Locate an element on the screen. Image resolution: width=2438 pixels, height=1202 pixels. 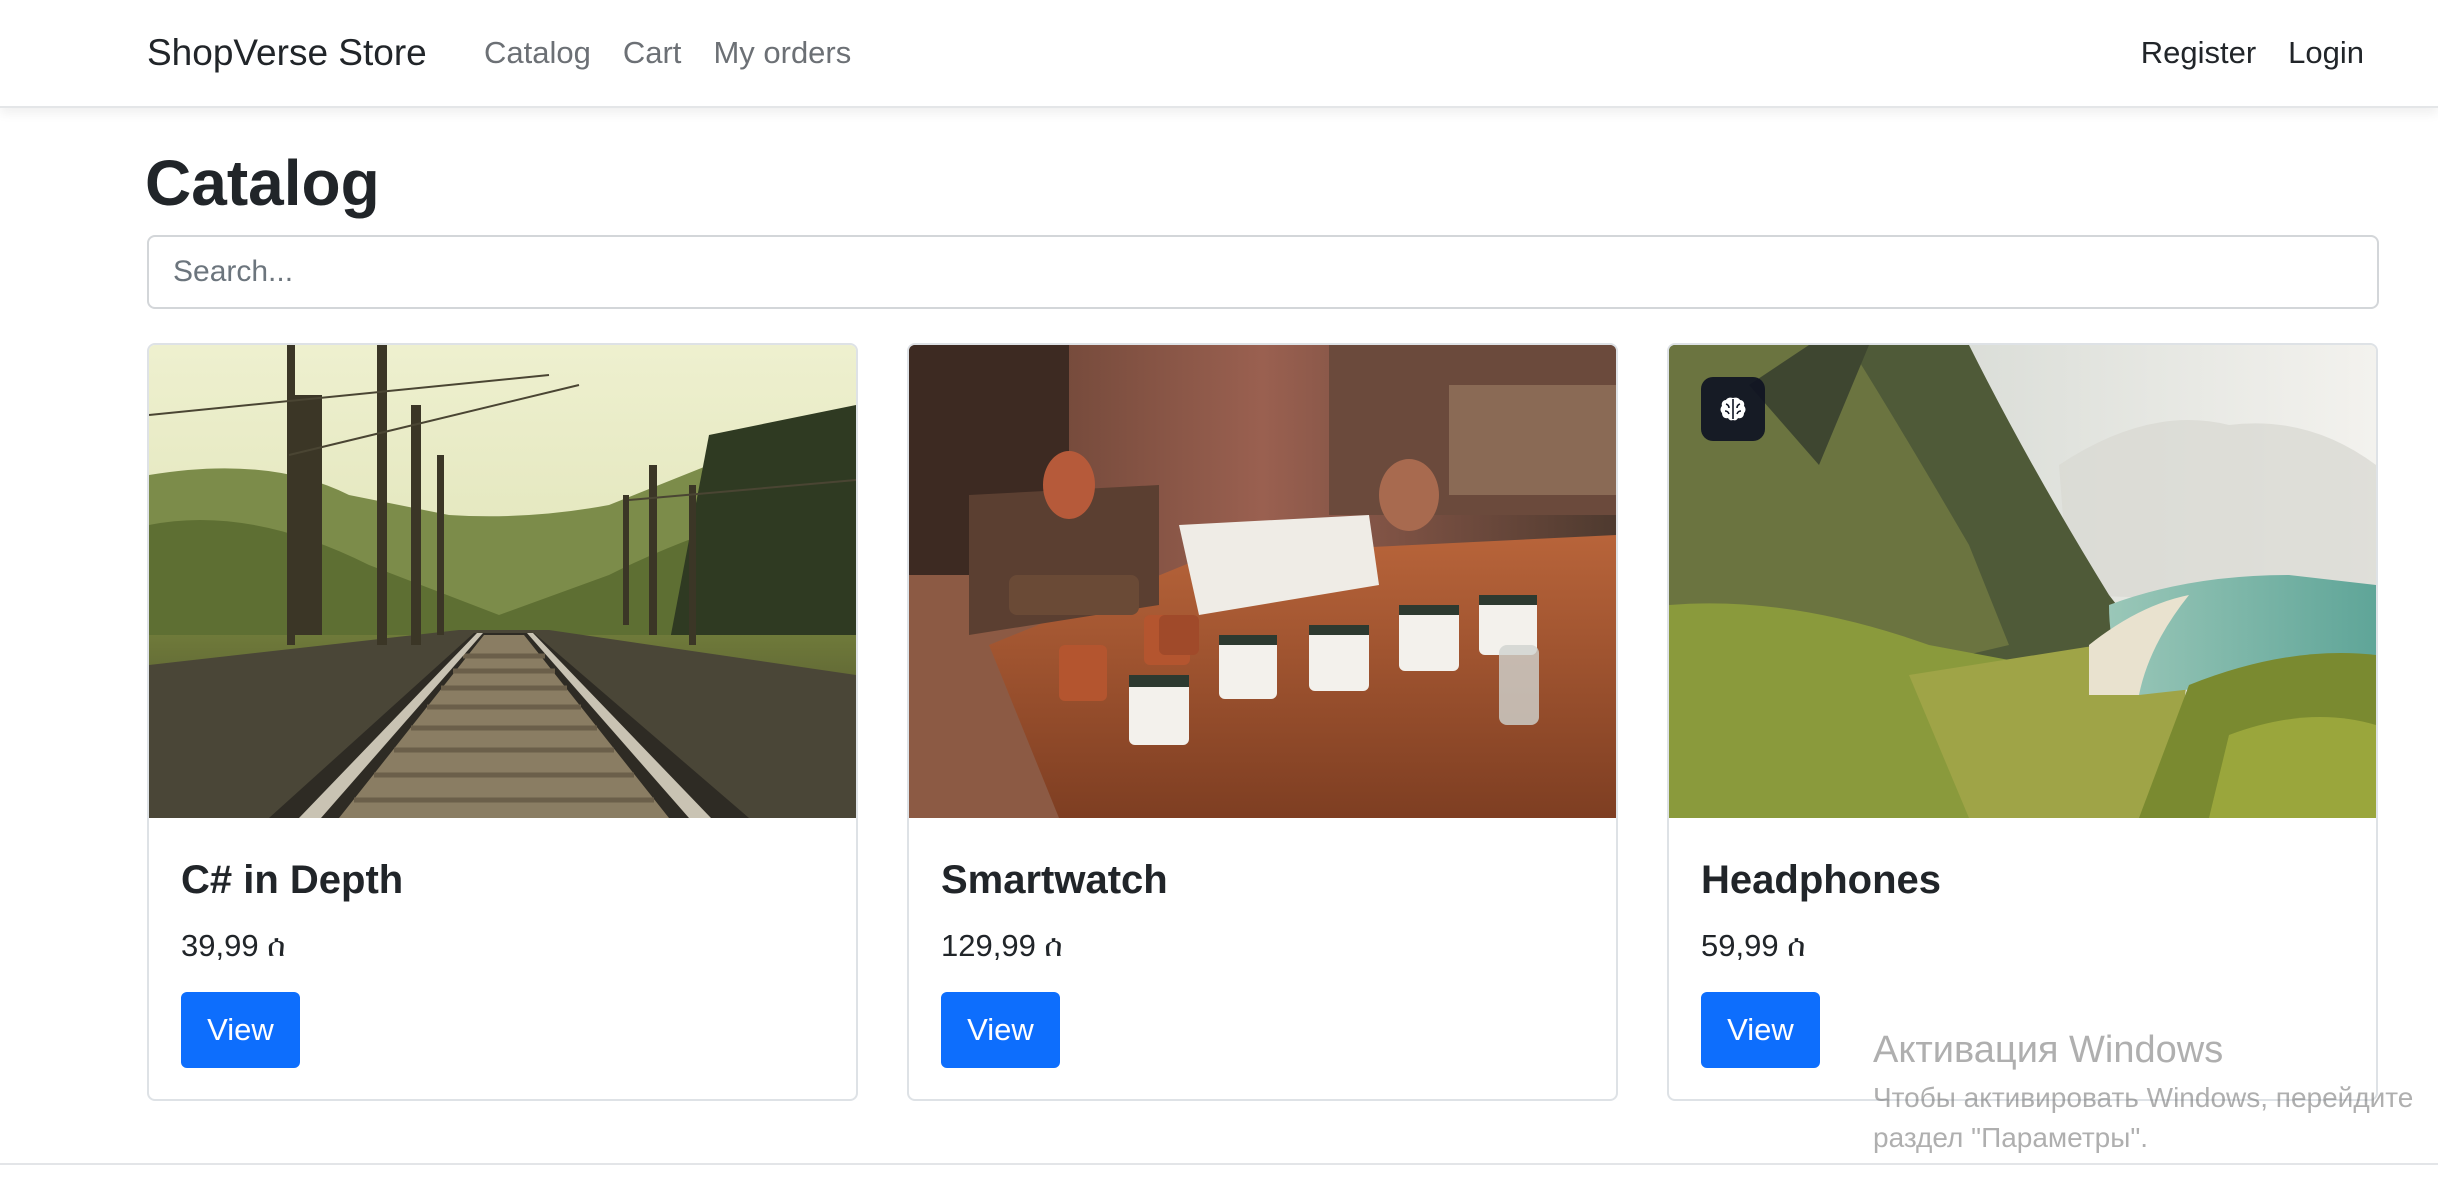
product-title: C# in Depth is located at coordinates (292, 880).